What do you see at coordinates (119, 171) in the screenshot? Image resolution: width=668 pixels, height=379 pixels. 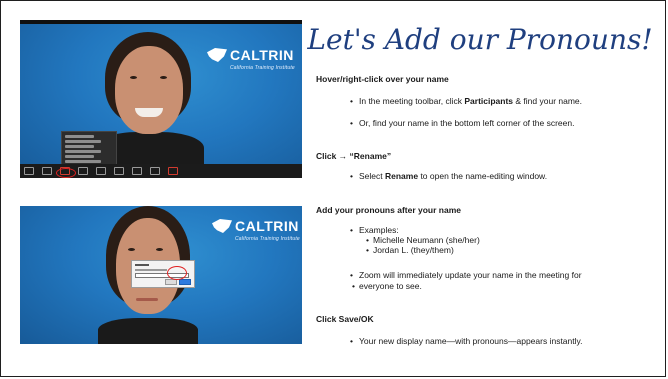 I see `record-icon` at bounding box center [119, 171].